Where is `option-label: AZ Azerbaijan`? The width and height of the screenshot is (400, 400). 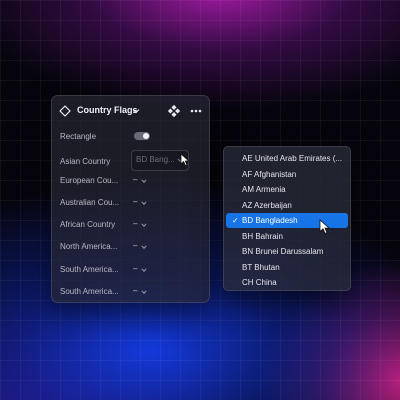 option-label: AZ Azerbaijan is located at coordinates (267, 205).